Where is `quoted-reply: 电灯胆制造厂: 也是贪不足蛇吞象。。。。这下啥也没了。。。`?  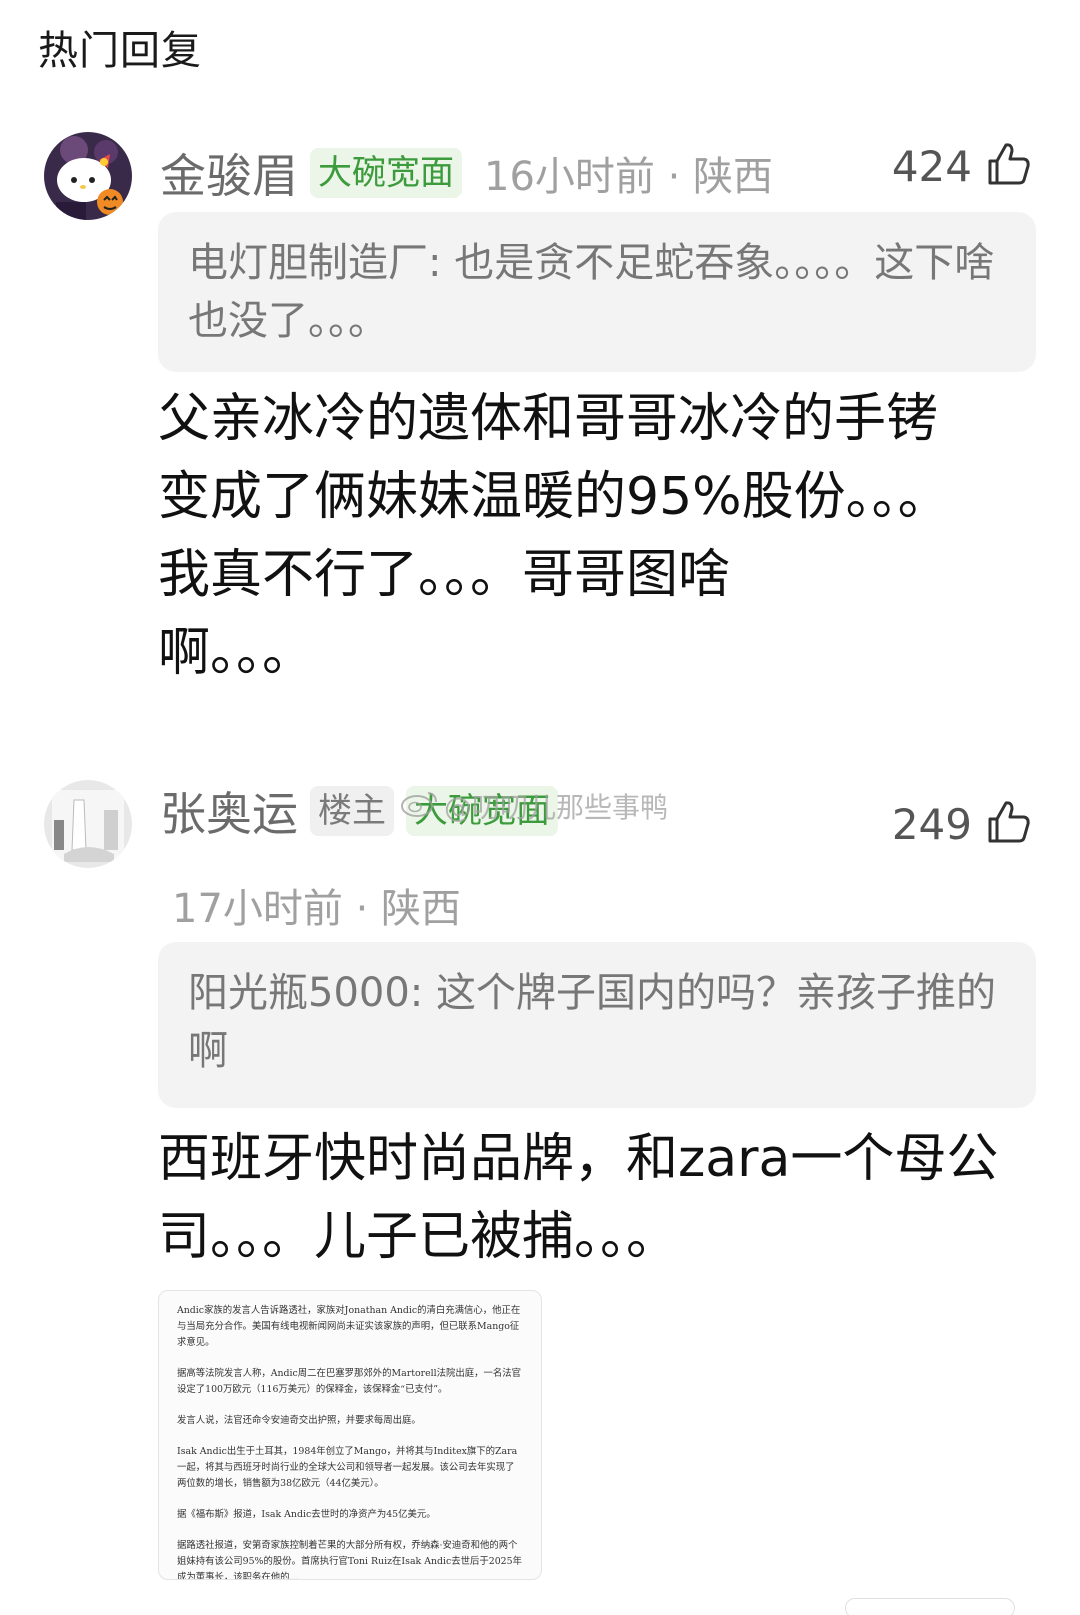 quoted-reply: 电灯胆制造厂: 也是贪不足蛇吞象。。。。这下啥也没了。。。 is located at coordinates (597, 292).